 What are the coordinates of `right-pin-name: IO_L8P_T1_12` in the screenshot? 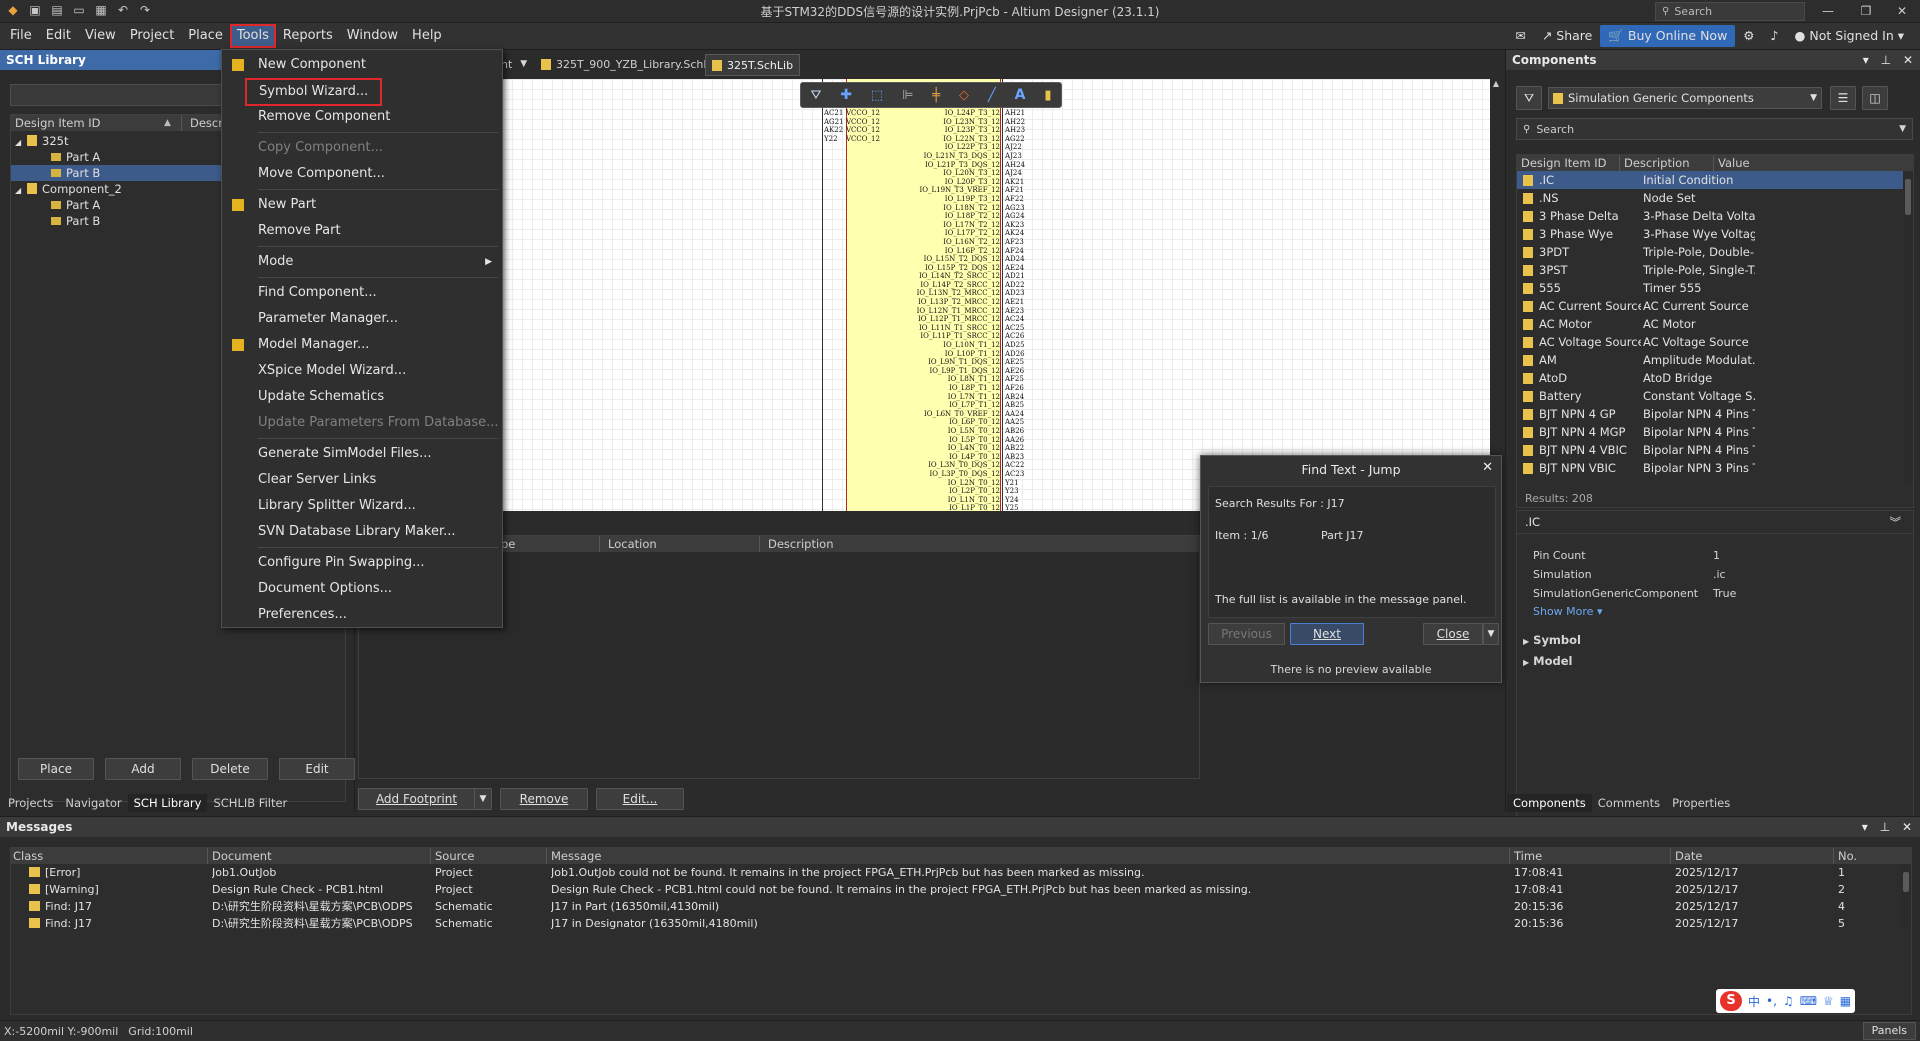 It's located at (924, 388).